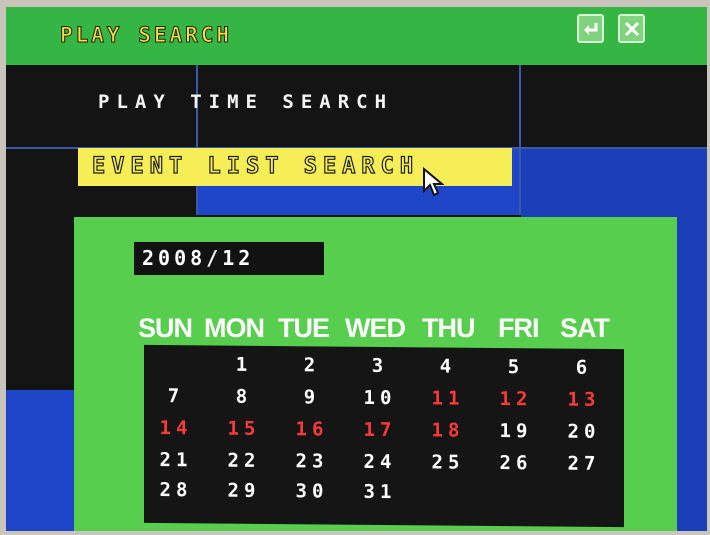 The image size is (710, 535). I want to click on calendar-day-31: 31, so click(380, 492).